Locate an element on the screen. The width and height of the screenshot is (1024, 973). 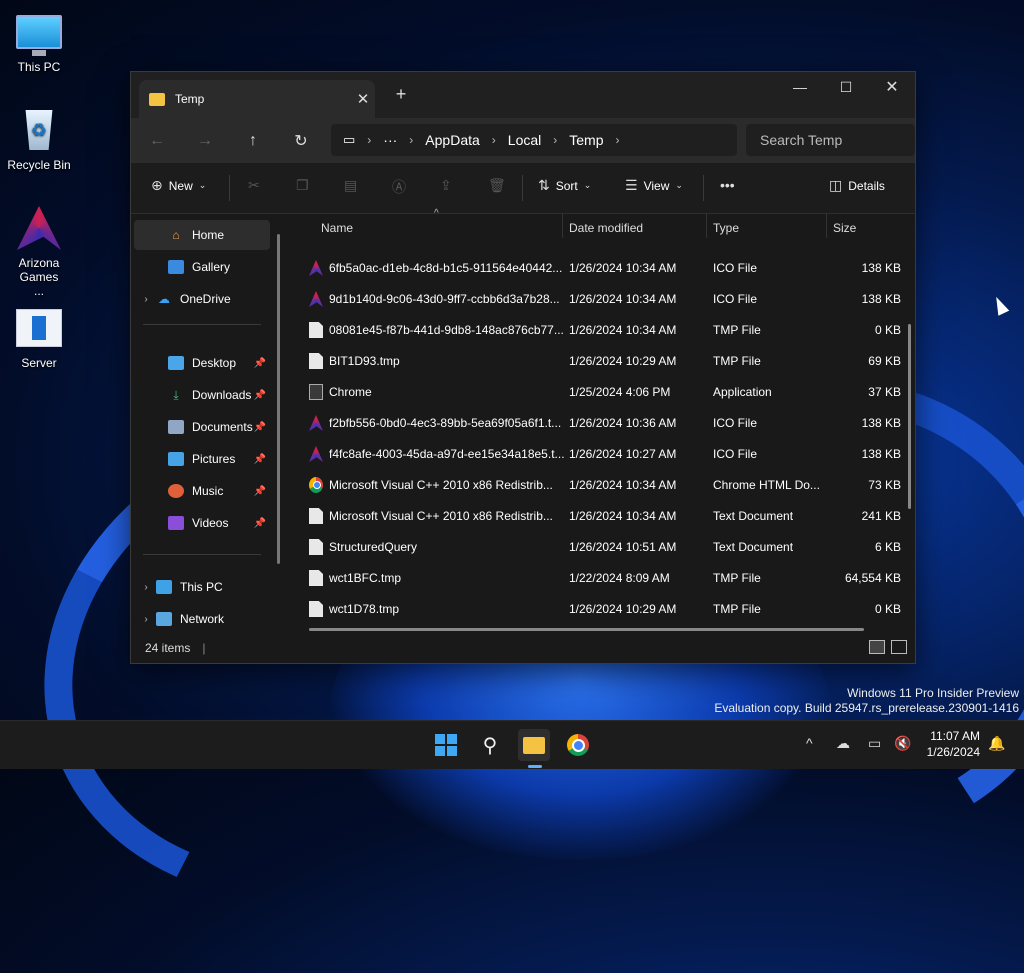
desktop-icon-this-pc: This PC is located at coordinates (39, 41).